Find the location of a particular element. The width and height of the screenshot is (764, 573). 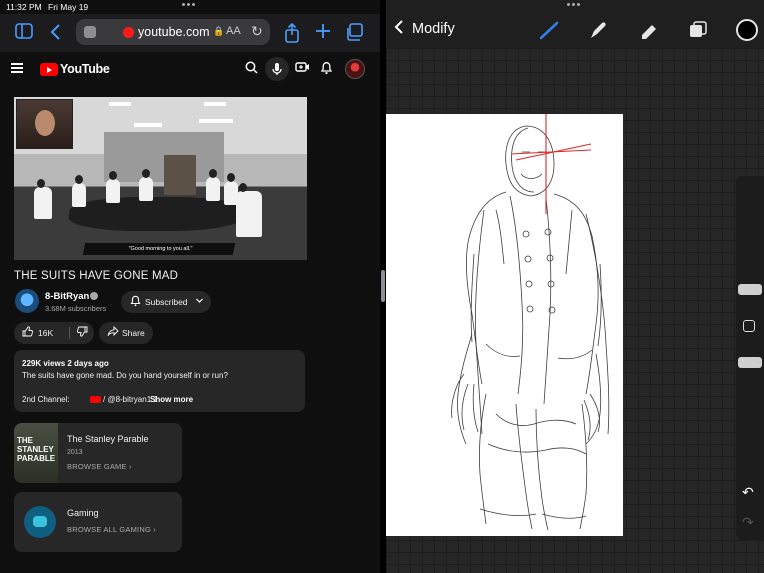

multitask-dots-left is located at coordinates (190, 5).